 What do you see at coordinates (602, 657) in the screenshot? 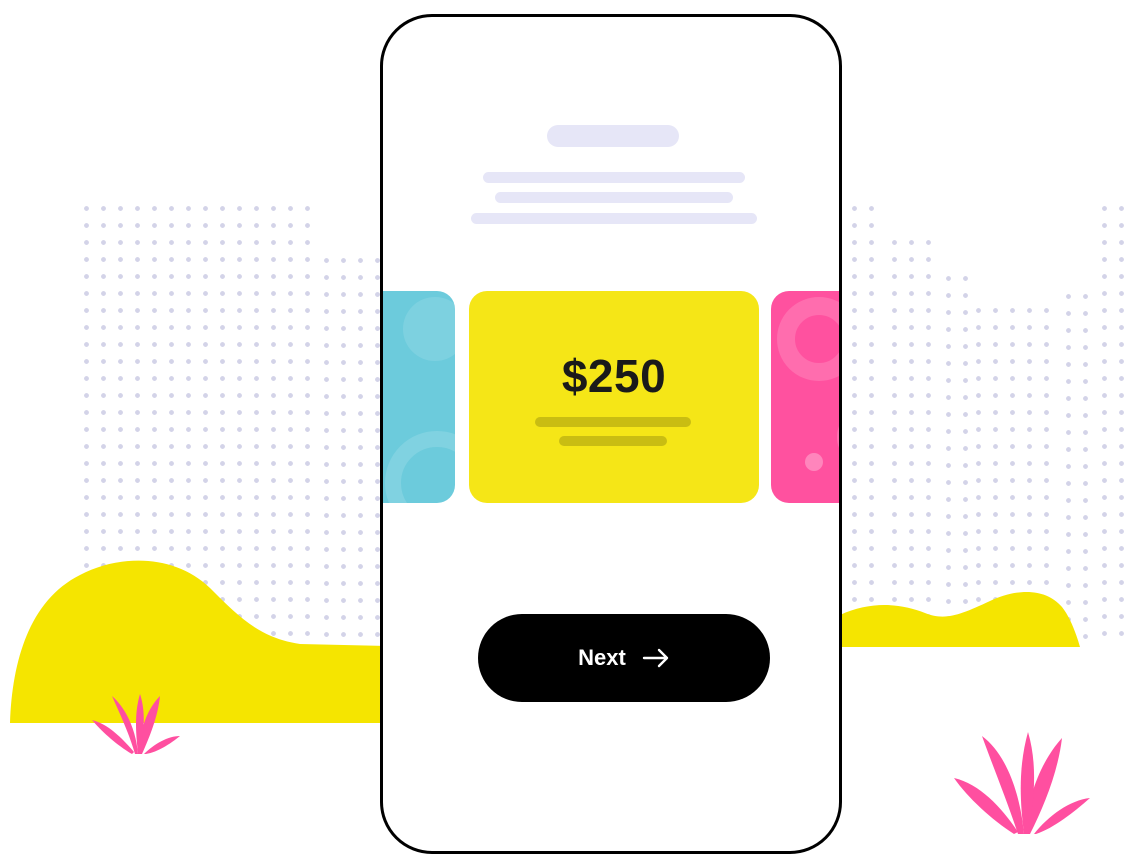
I see `next-button-label: Next` at bounding box center [602, 657].